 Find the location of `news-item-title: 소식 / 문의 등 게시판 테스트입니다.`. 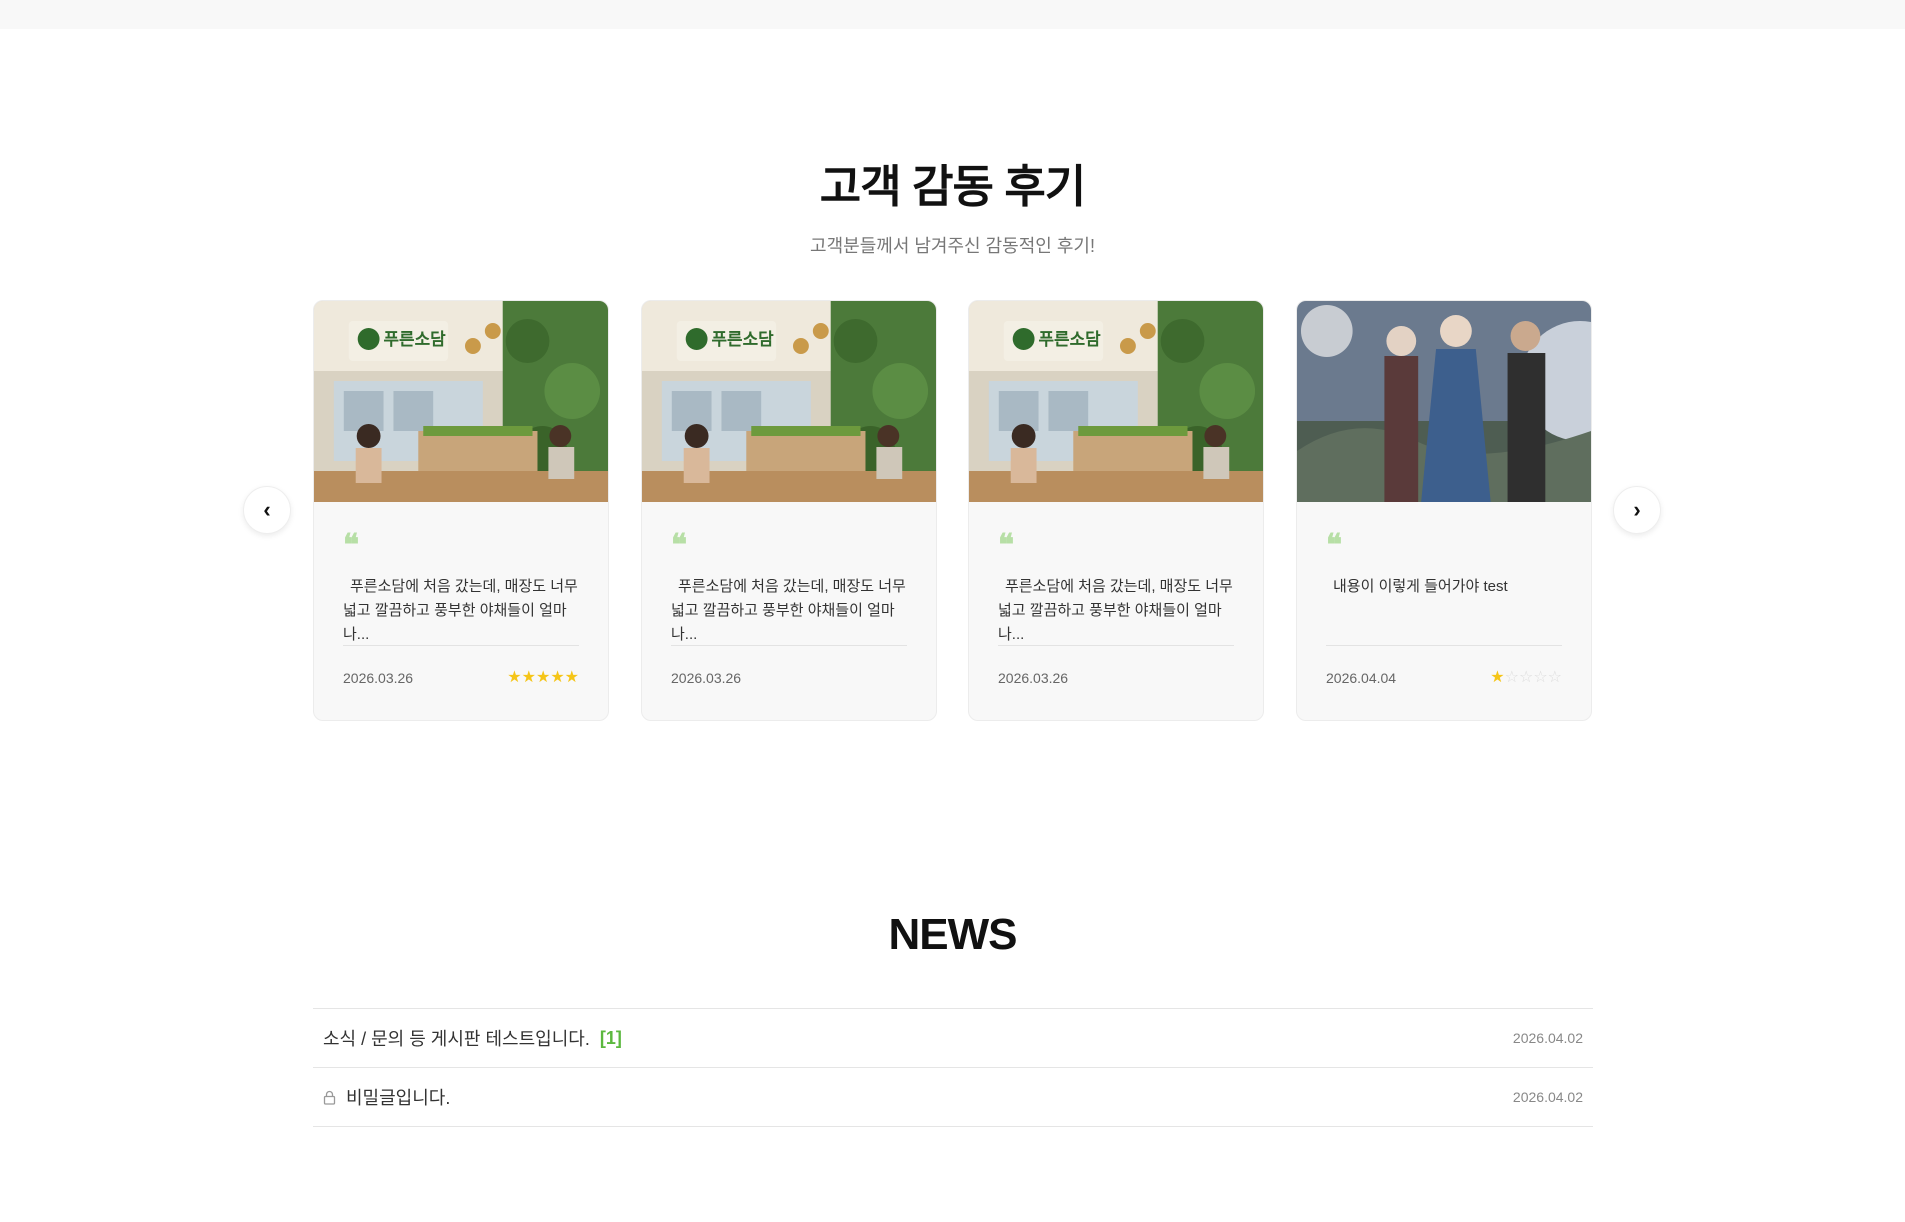

news-item-title: 소식 / 문의 등 게시판 테스트입니다. is located at coordinates (456, 1038).